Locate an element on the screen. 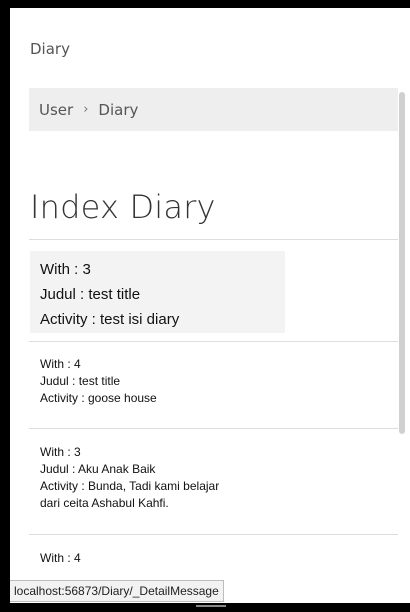 This screenshot has width=410, height=612. diary-entry: With : 4 is located at coordinates (160, 558).